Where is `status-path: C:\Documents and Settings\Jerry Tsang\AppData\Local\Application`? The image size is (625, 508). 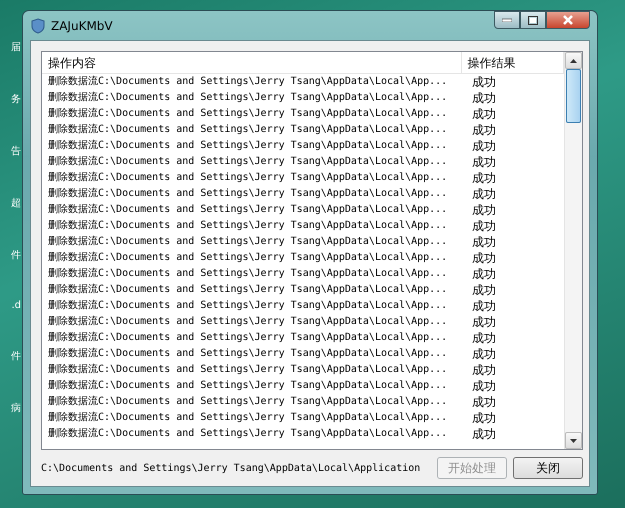
status-path: C:\Documents and Settings\Jerry Tsang\AppData\Local\Application is located at coordinates (231, 468).